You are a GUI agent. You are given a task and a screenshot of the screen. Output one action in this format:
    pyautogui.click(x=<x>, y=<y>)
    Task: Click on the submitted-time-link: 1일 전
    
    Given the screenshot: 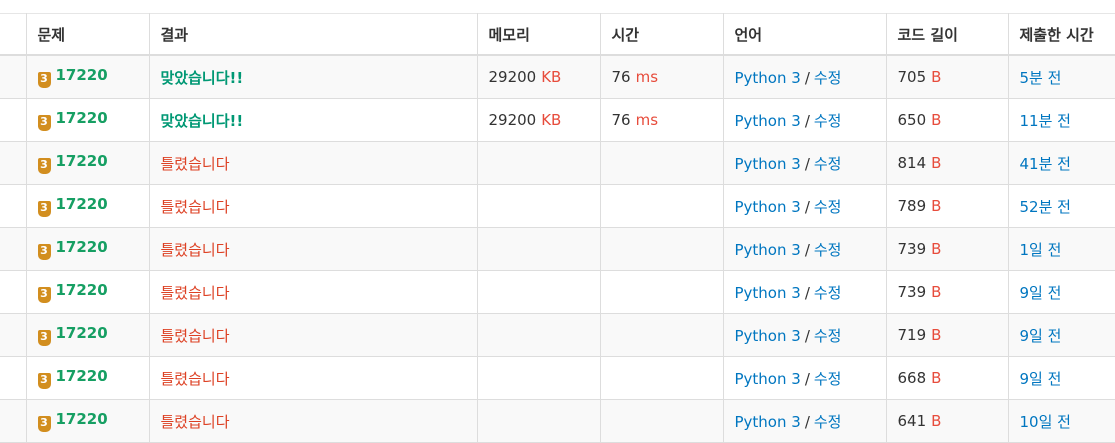 What is the action you would take?
    pyautogui.click(x=1041, y=250)
    